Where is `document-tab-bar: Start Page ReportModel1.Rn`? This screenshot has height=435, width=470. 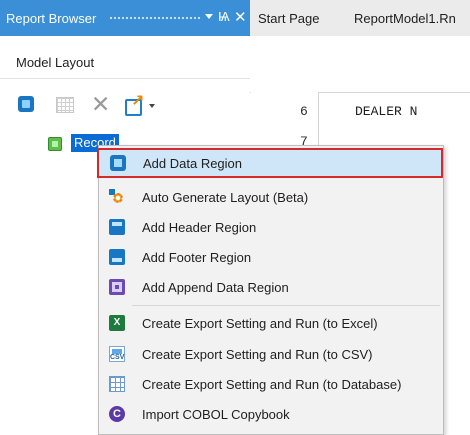 document-tab-bar: Start Page ReportModel1.Rn is located at coordinates (360, 18).